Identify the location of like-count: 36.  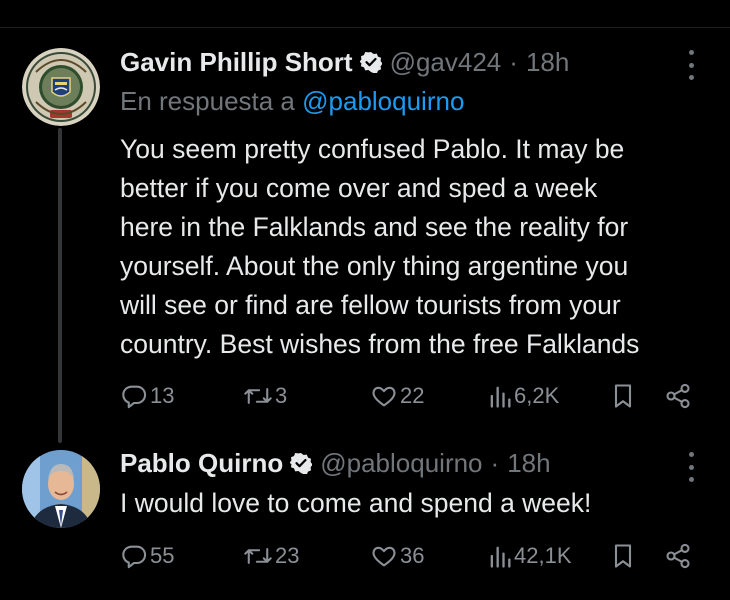
(412, 555).